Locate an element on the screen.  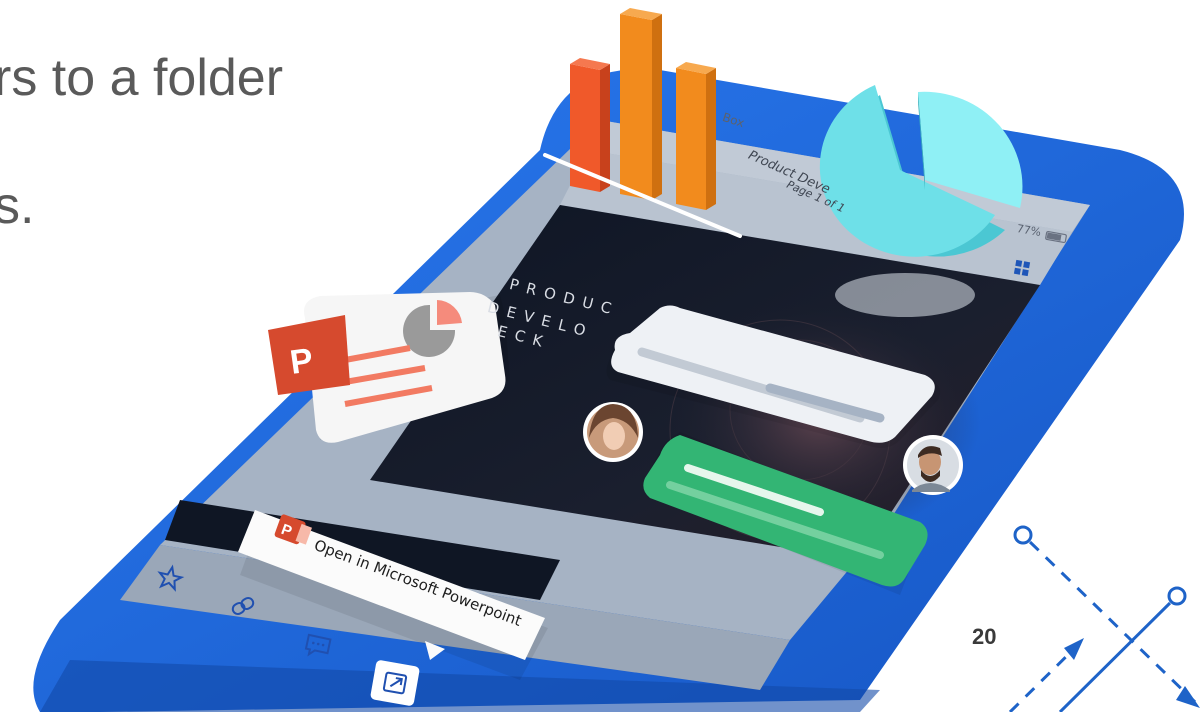
decorative-network-lines is located at coordinates (1104, 618).